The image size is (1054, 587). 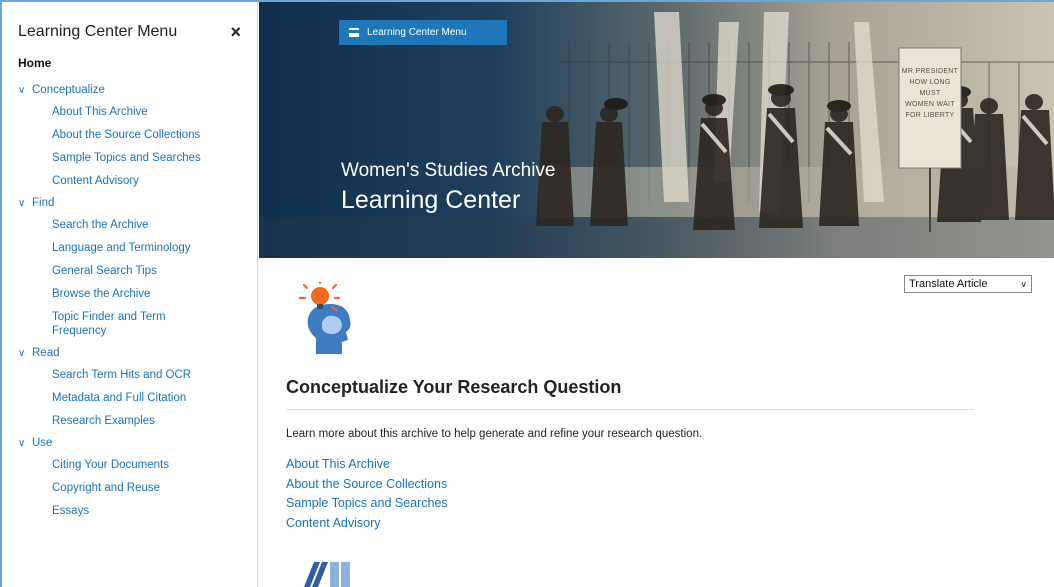 I want to click on sign-line: MR PRESIDENT, so click(x=930, y=71).